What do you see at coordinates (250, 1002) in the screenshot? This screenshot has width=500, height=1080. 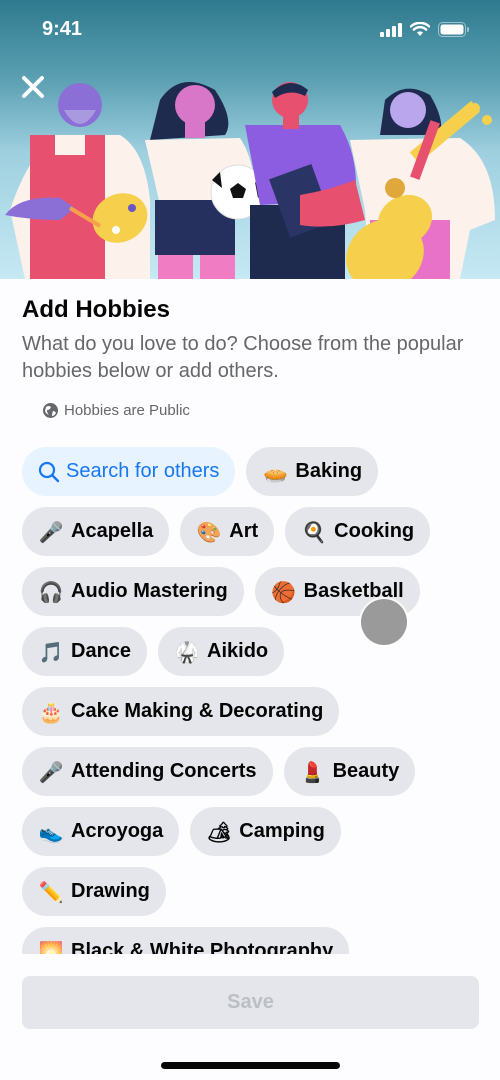 I see `save-button: Save` at bounding box center [250, 1002].